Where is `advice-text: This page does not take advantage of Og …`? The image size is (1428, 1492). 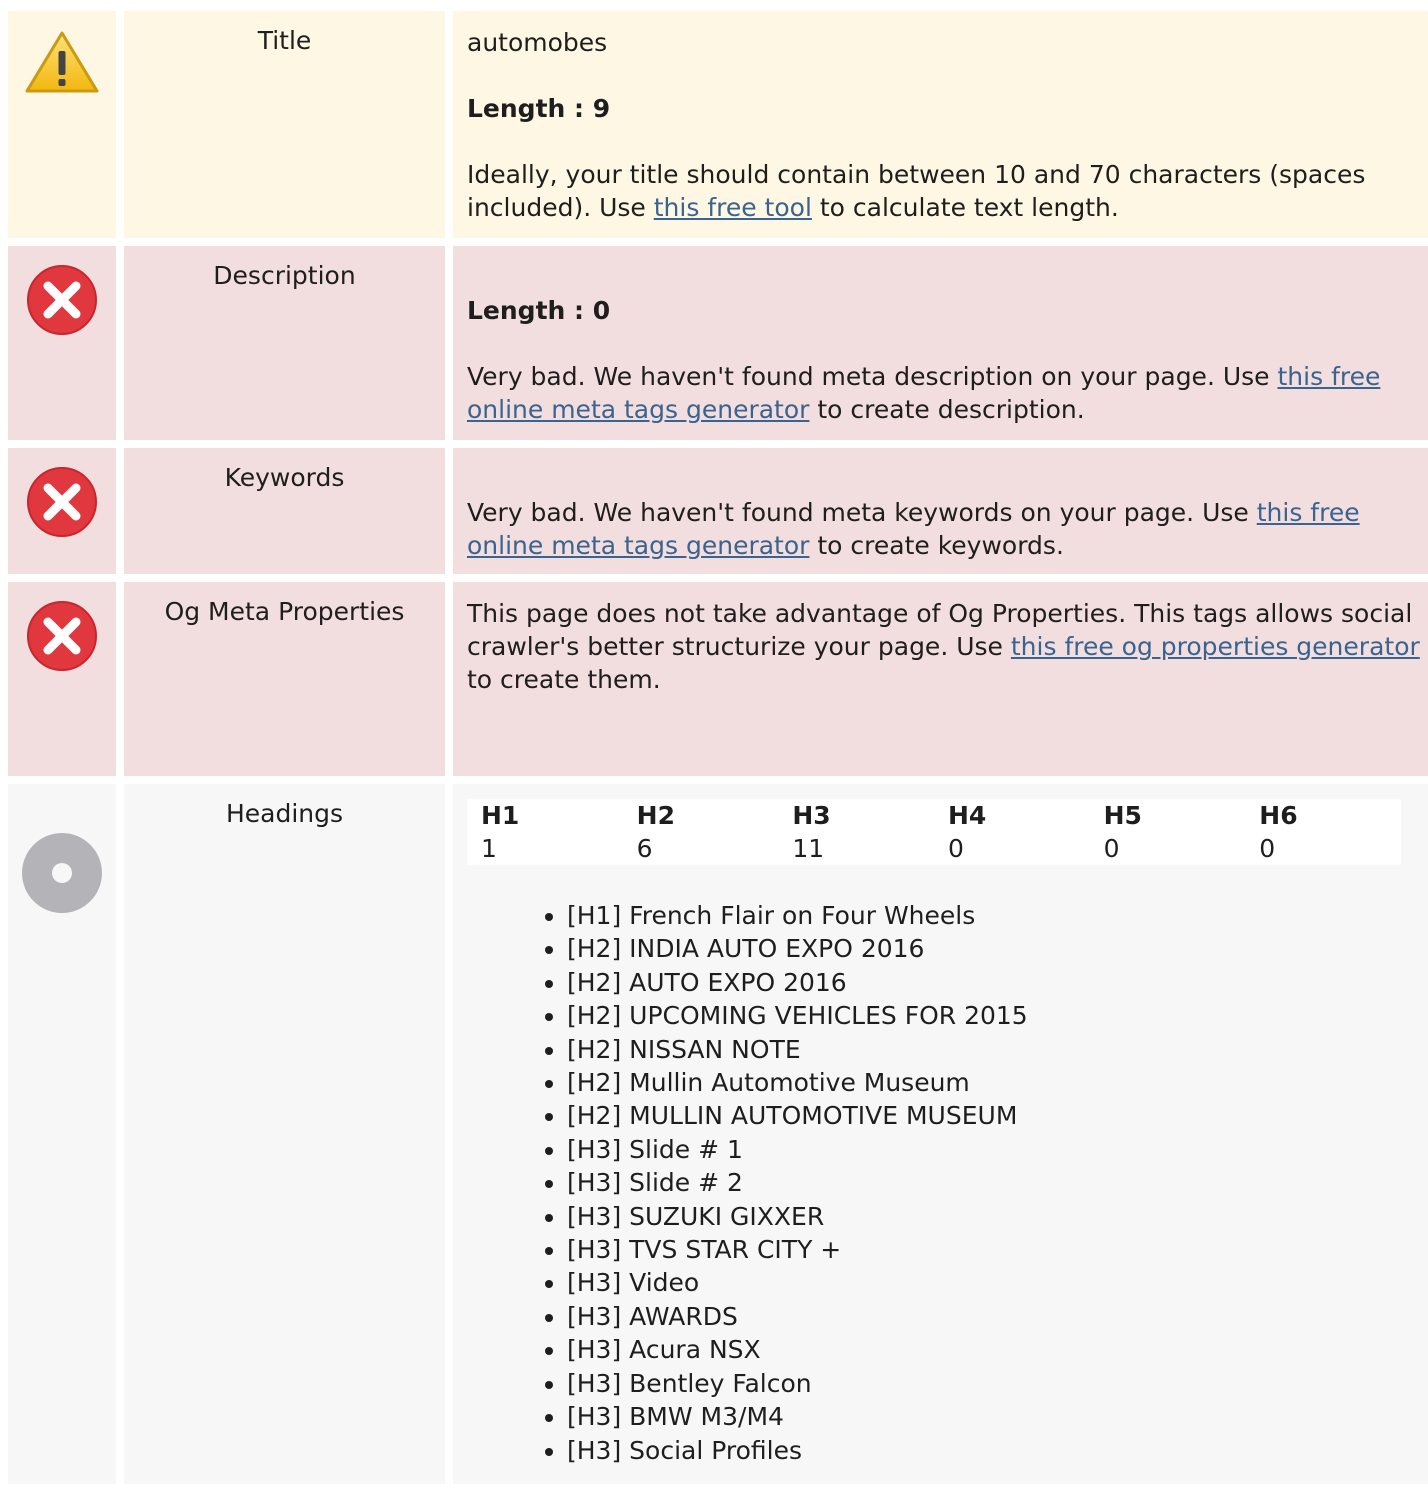
advice-text: This page does not take advantage of Og … is located at coordinates (943, 646).